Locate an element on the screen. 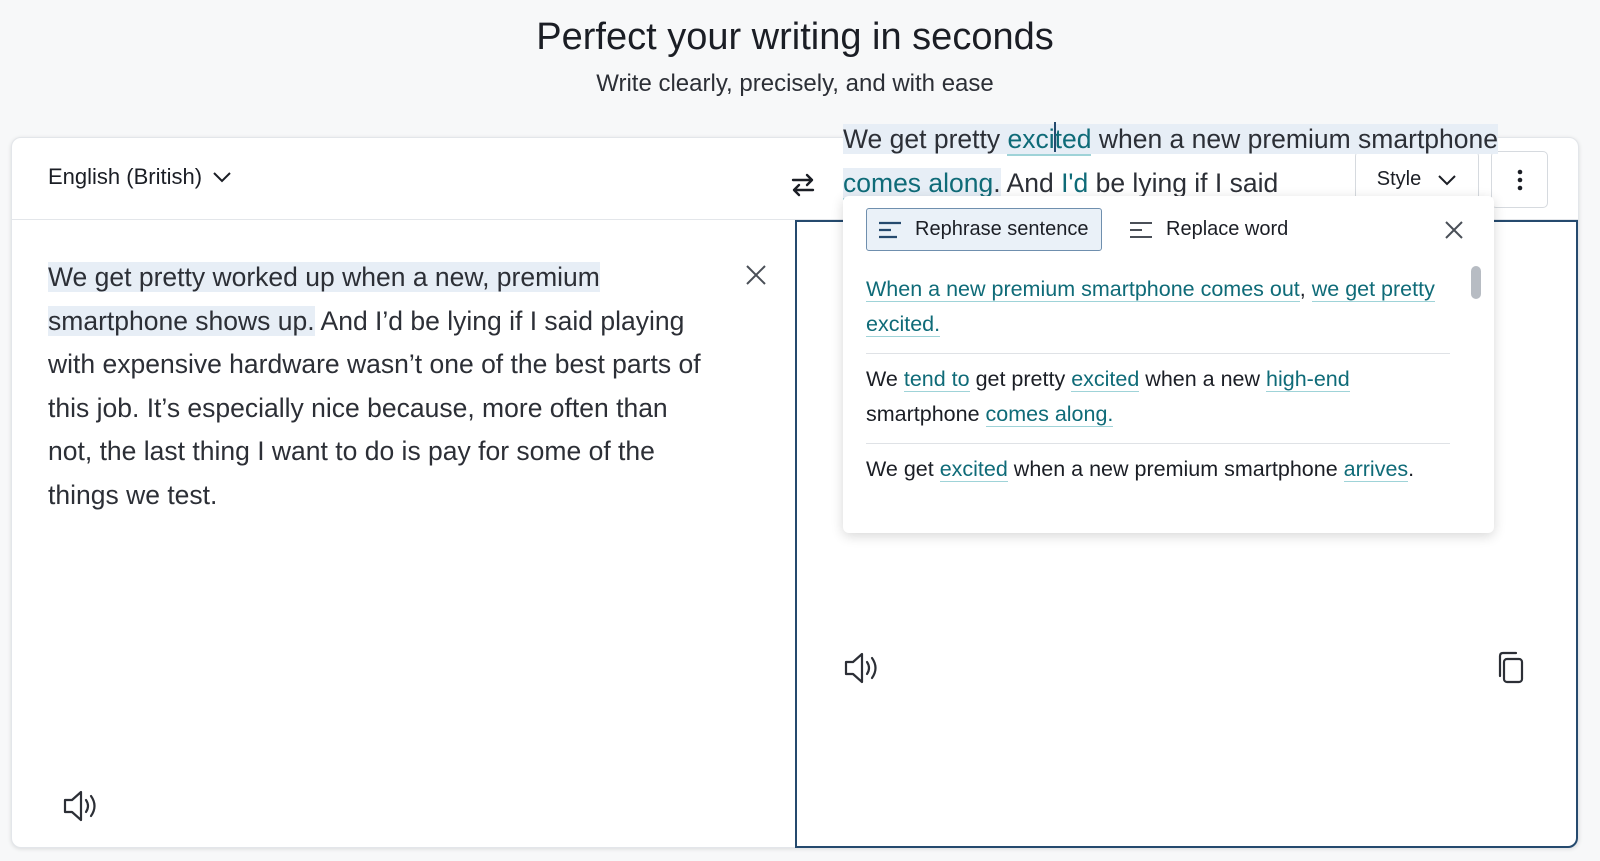  changed-word-part: ted is located at coordinates (1073, 139).